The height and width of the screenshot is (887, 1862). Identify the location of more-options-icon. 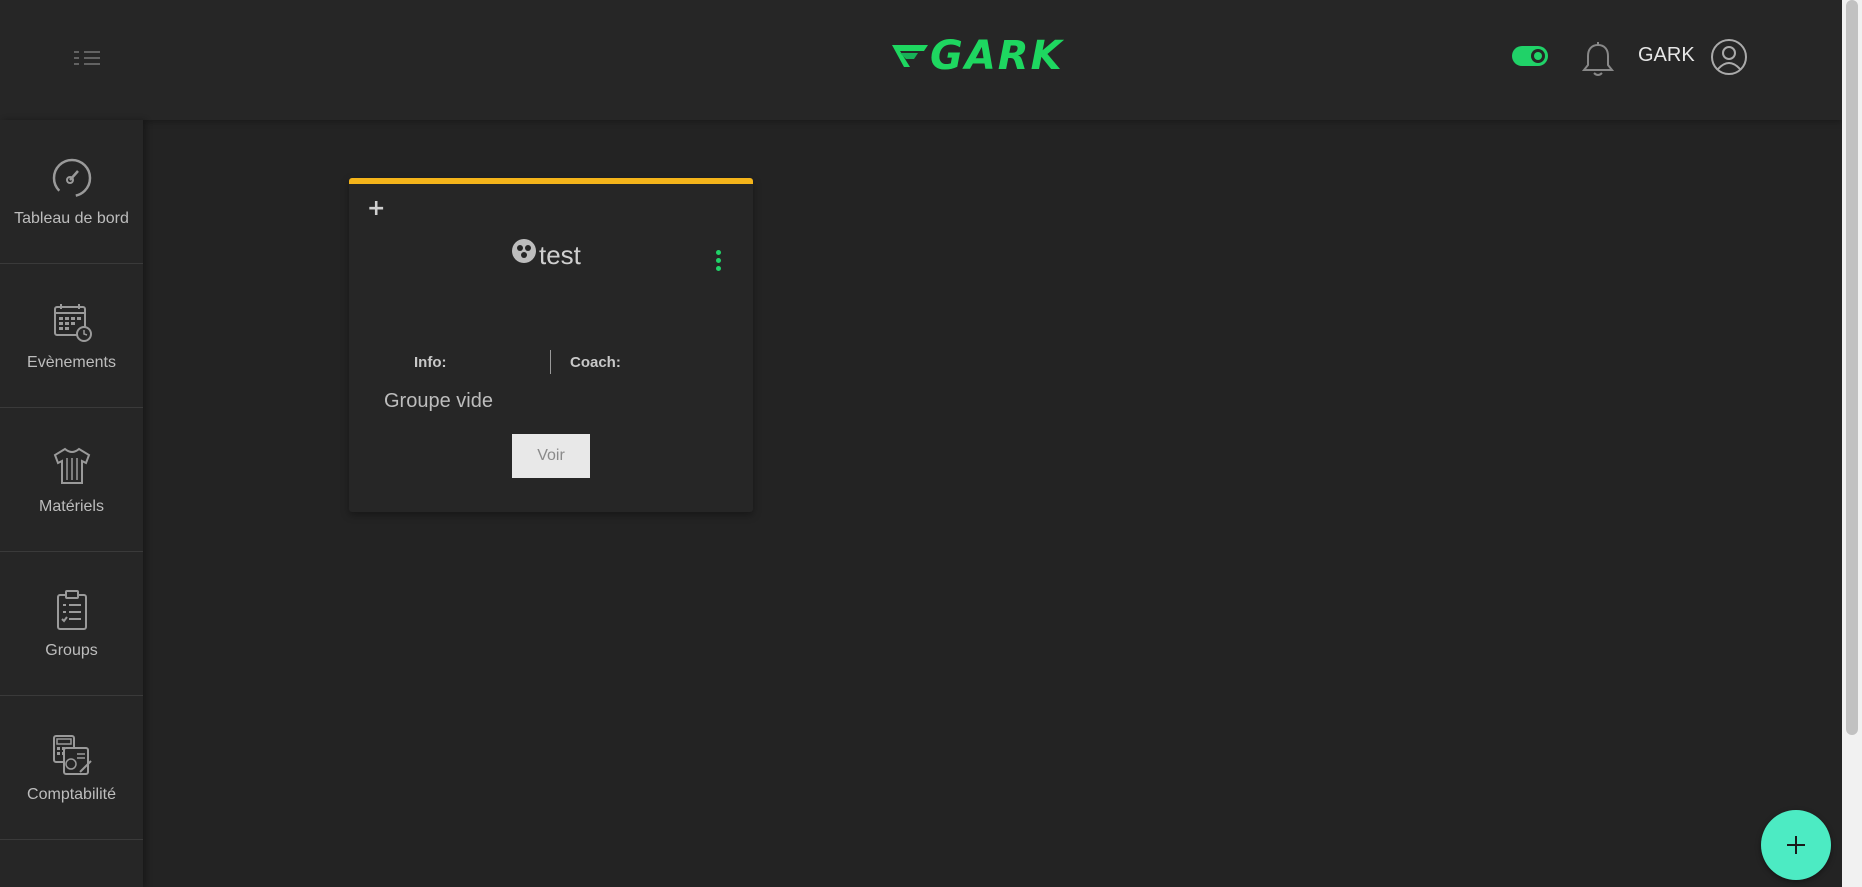
(718, 263).